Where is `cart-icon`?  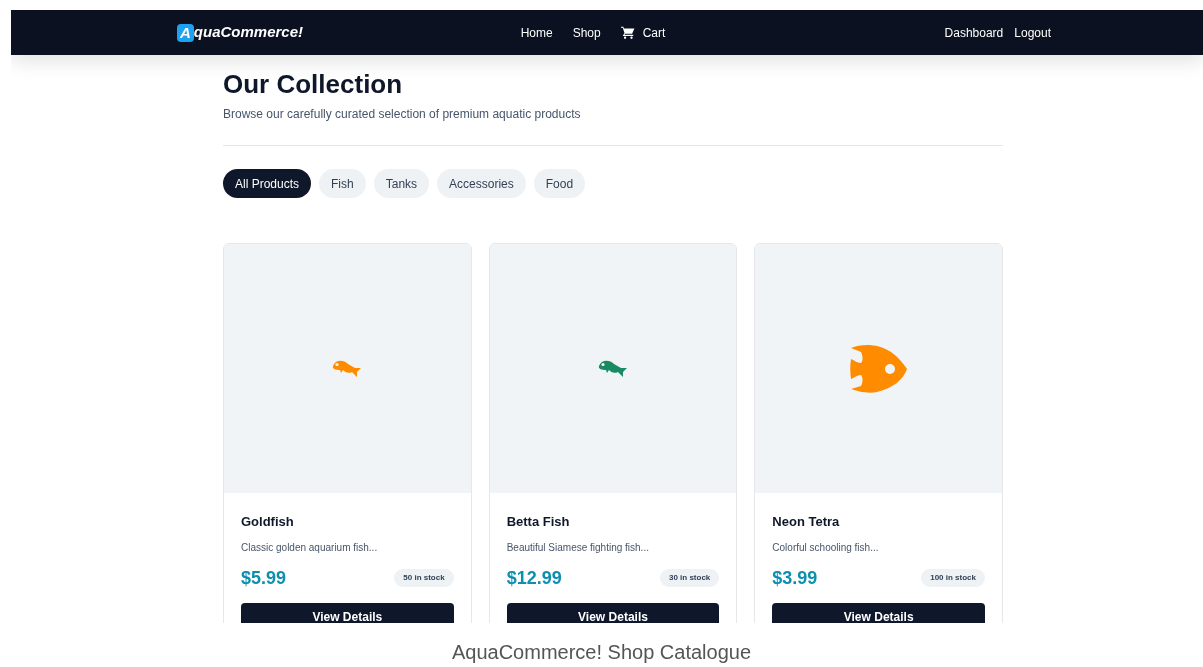 cart-icon is located at coordinates (627, 32).